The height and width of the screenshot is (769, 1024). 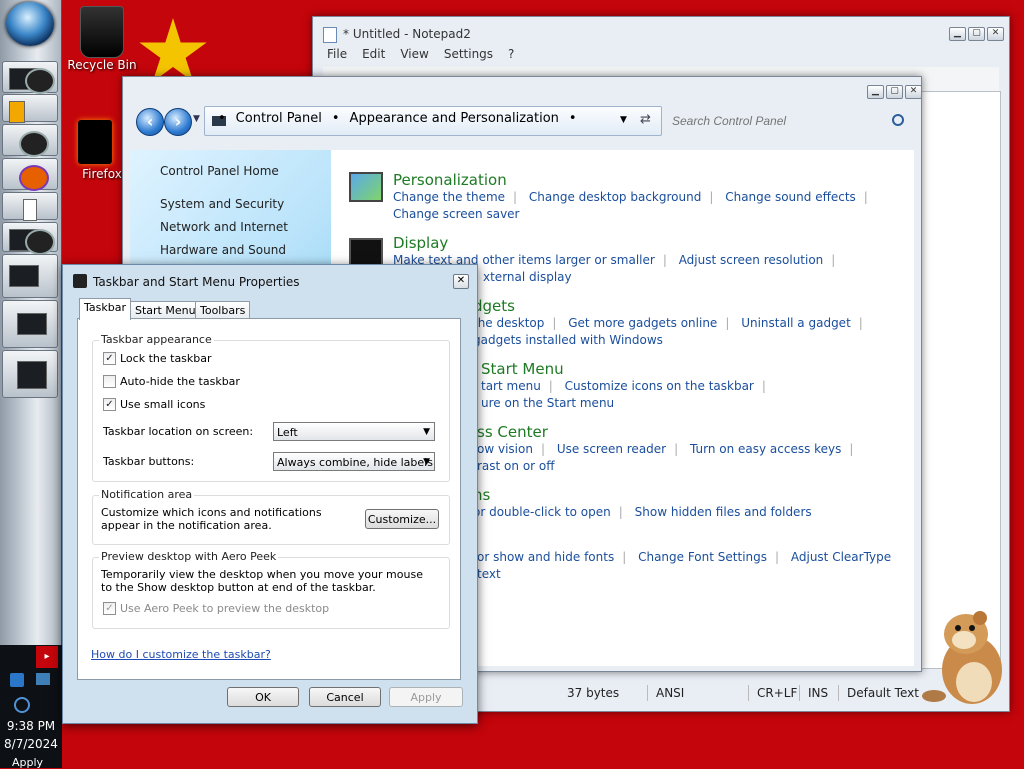 I want to click on link-preview-fonts: or show and hide fonts, so click(x=545, y=557).